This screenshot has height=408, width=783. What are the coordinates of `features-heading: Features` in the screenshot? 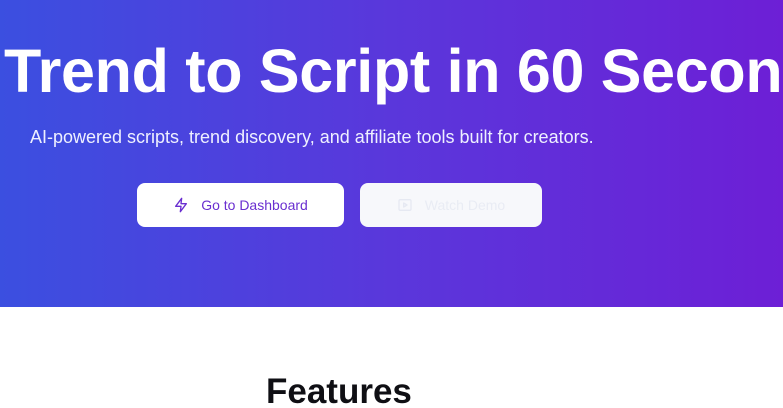 It's located at (339, 390).